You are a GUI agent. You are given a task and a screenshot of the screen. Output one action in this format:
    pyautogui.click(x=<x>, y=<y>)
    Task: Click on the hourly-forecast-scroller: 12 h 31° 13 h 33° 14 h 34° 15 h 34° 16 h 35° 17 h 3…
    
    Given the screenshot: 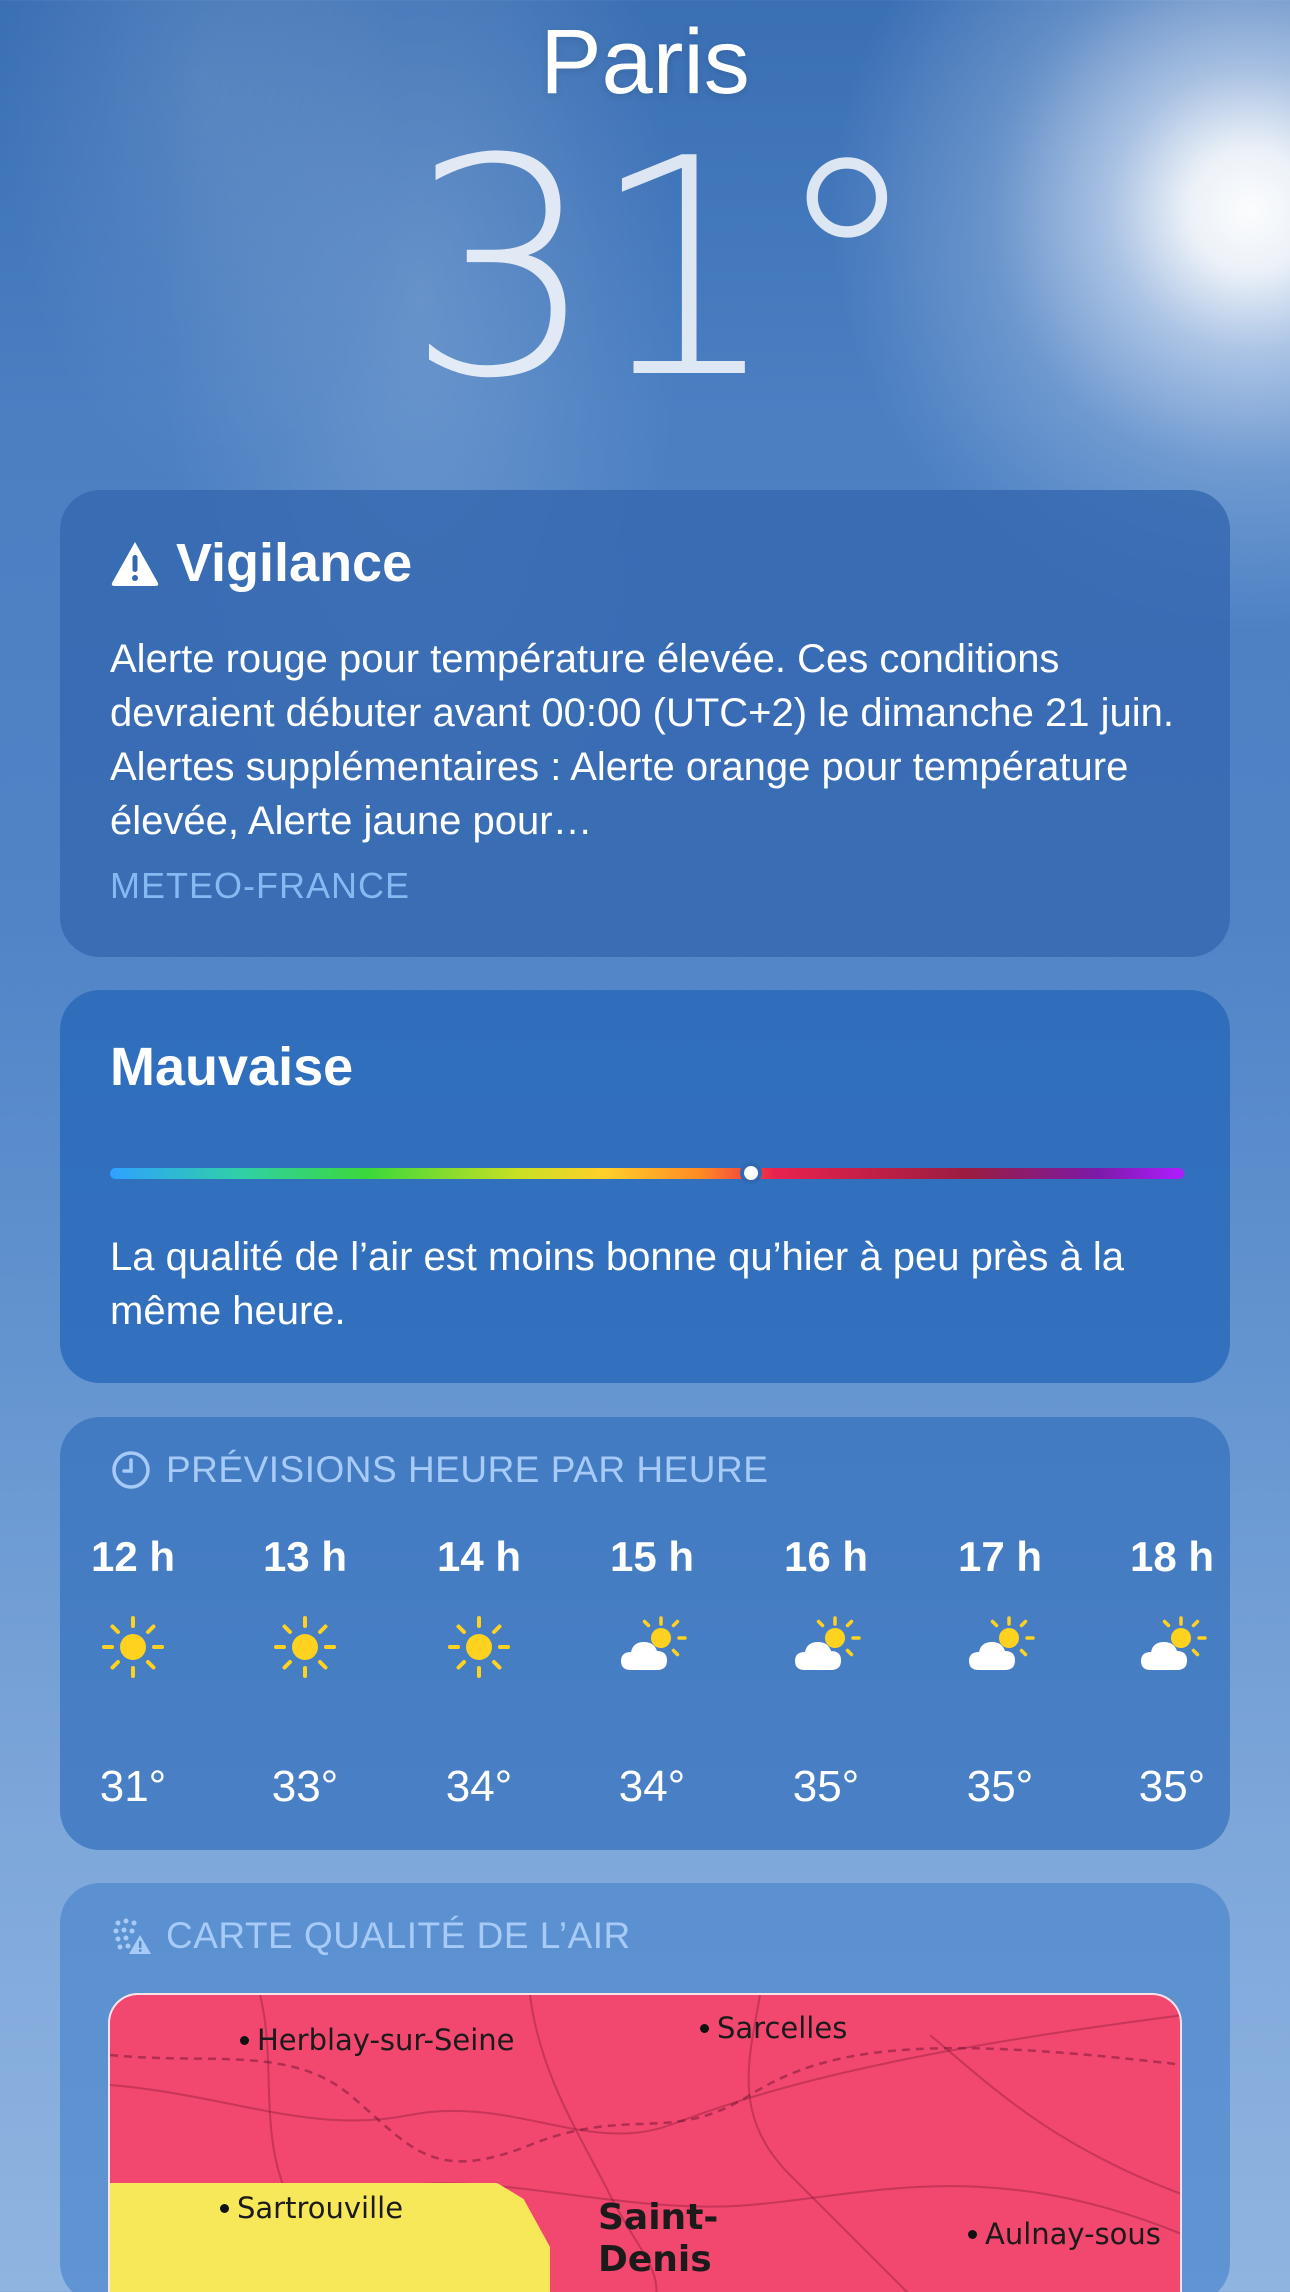 What is the action you would take?
    pyautogui.click(x=645, y=1677)
    